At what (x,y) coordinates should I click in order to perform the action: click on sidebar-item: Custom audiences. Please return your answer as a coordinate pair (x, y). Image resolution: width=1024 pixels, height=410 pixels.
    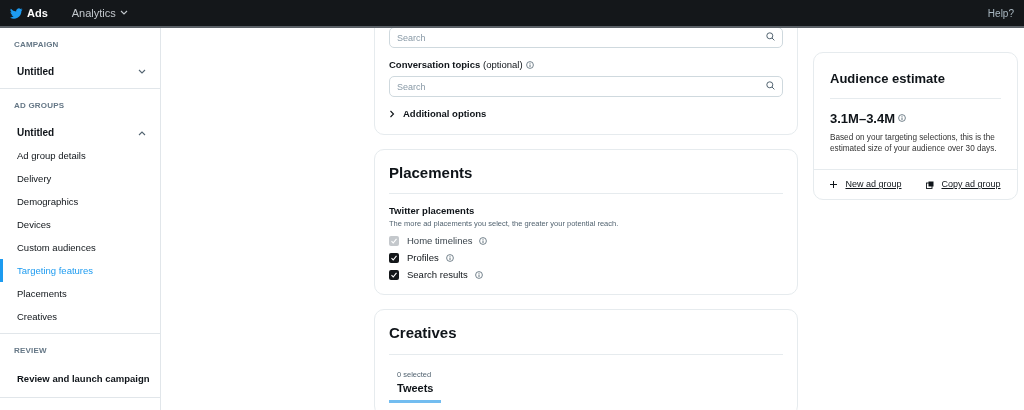
    Looking at the image, I should click on (80, 247).